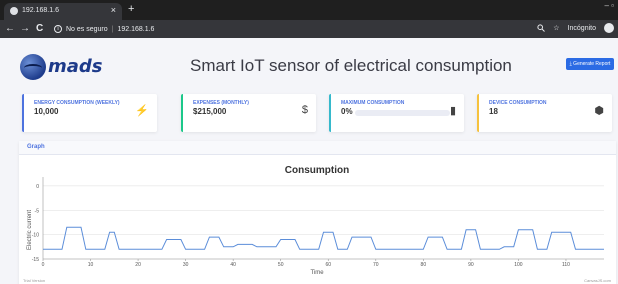 Image resolution: width=618 pixels, height=284 pixels. I want to click on forward-button: →, so click(25, 28).